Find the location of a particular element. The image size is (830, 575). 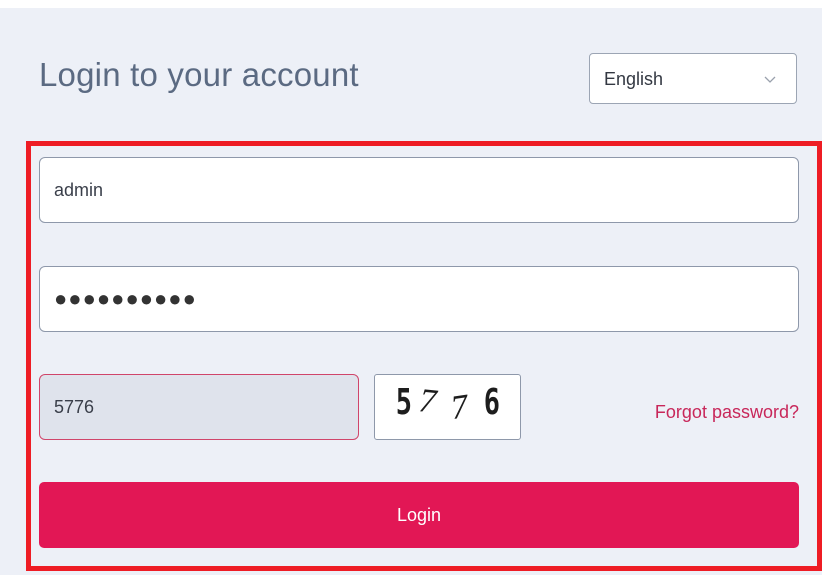

password-input: ●●●●●●●●●● is located at coordinates (419, 299).